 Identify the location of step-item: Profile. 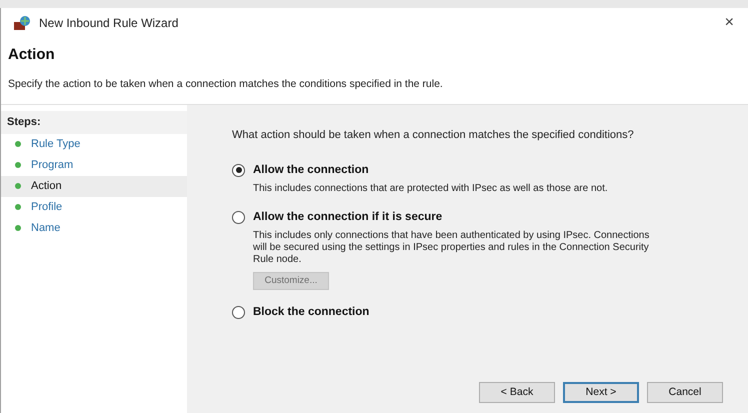
(94, 207).